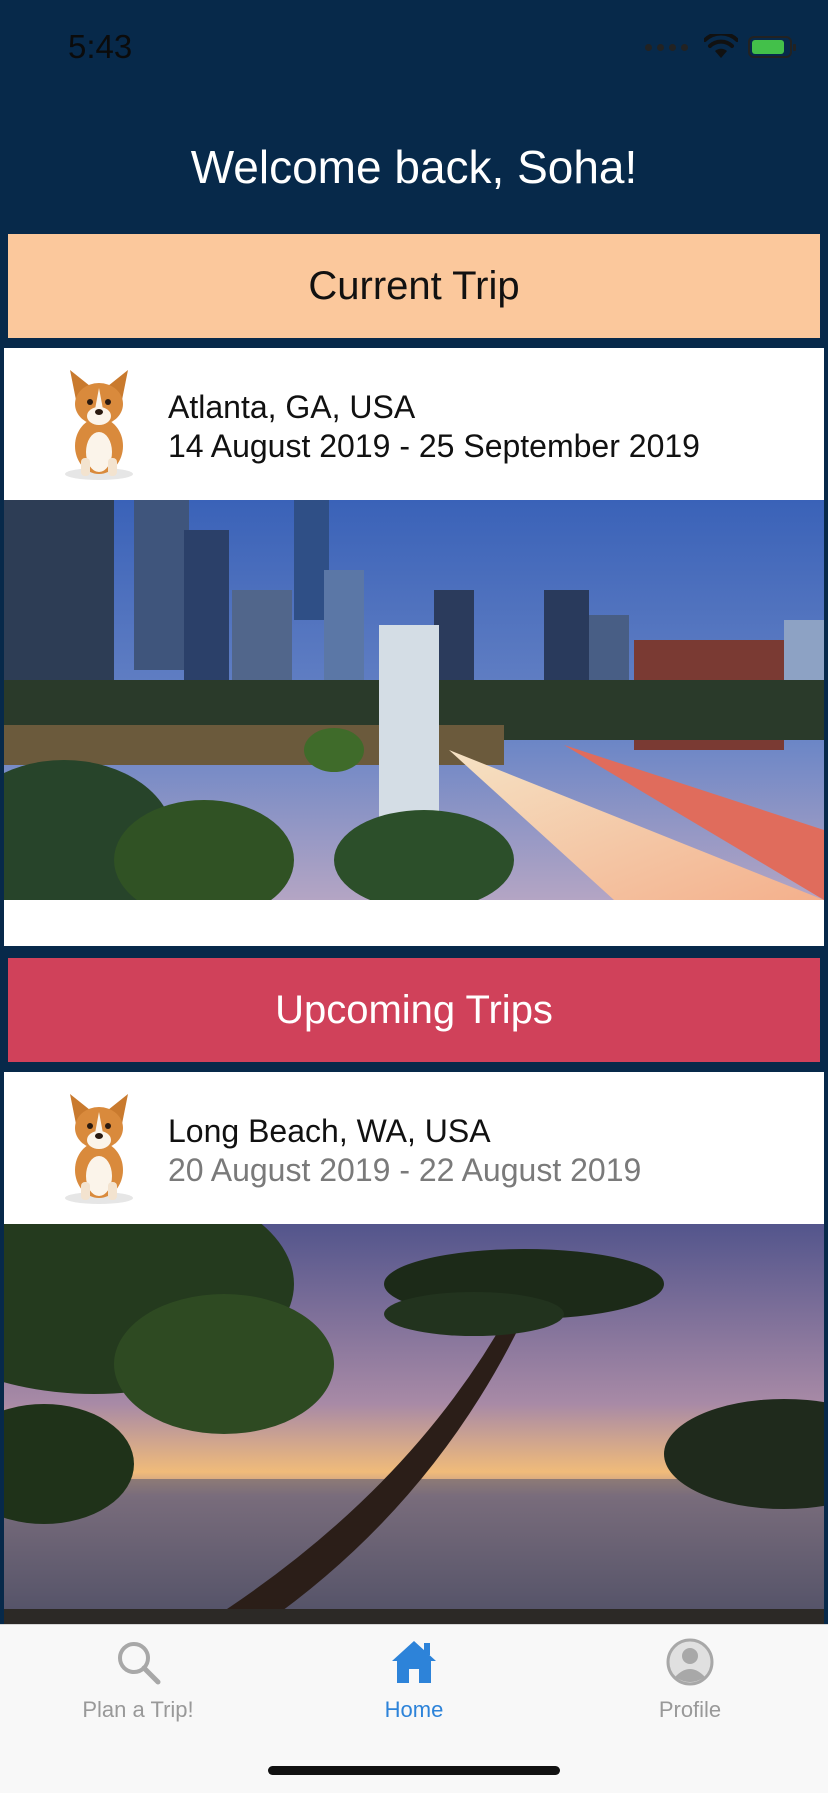 This screenshot has width=828, height=1793. What do you see at coordinates (414, 1662) in the screenshot?
I see `home-icon` at bounding box center [414, 1662].